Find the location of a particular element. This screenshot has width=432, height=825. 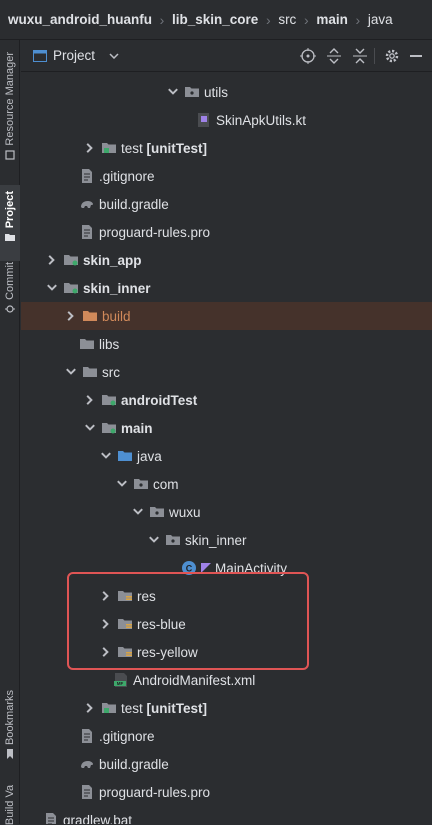

tree-row-manifest: MF AndroidManifest.xml is located at coordinates (226, 680).